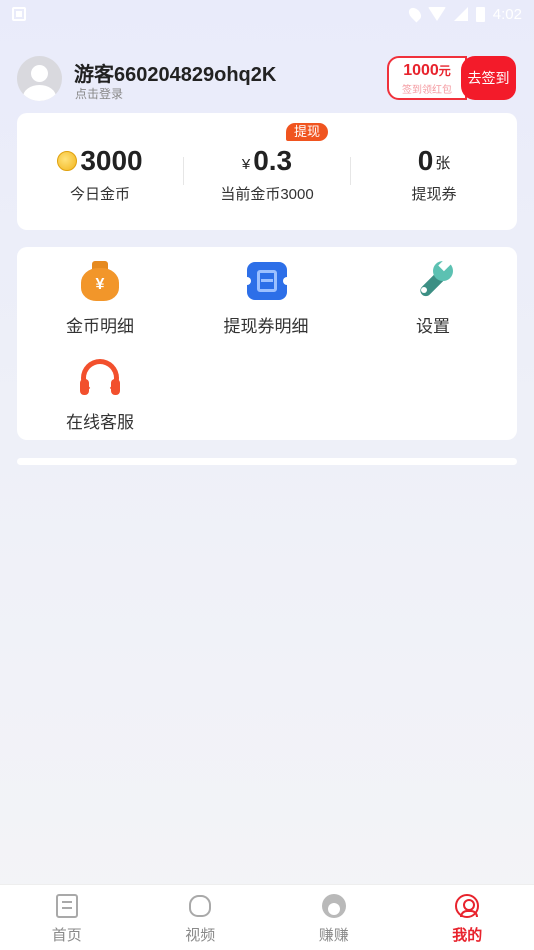 The image size is (534, 950). What do you see at coordinates (100, 284) in the screenshot?
I see `money-bag-glyph: ¥` at bounding box center [100, 284].